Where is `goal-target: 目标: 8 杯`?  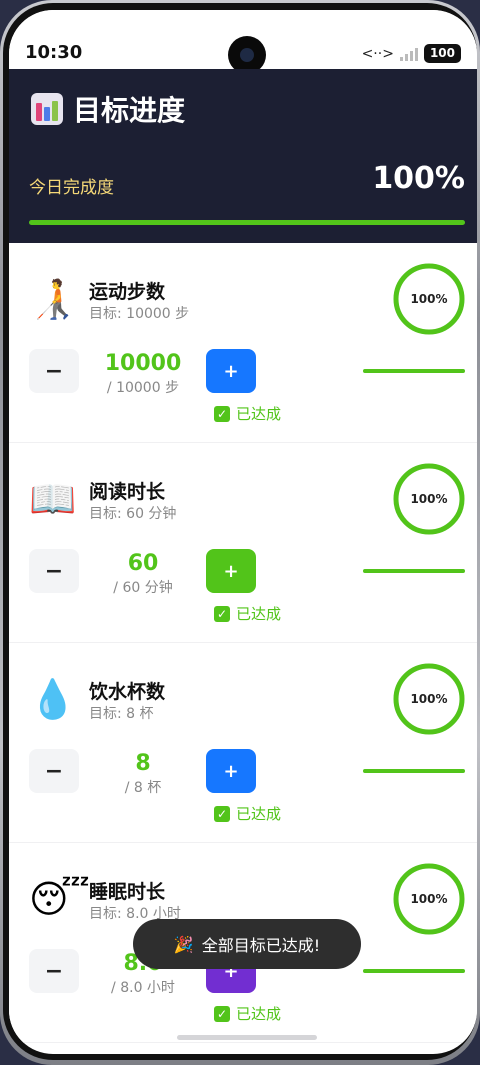 goal-target: 目标: 8 杯 is located at coordinates (121, 714).